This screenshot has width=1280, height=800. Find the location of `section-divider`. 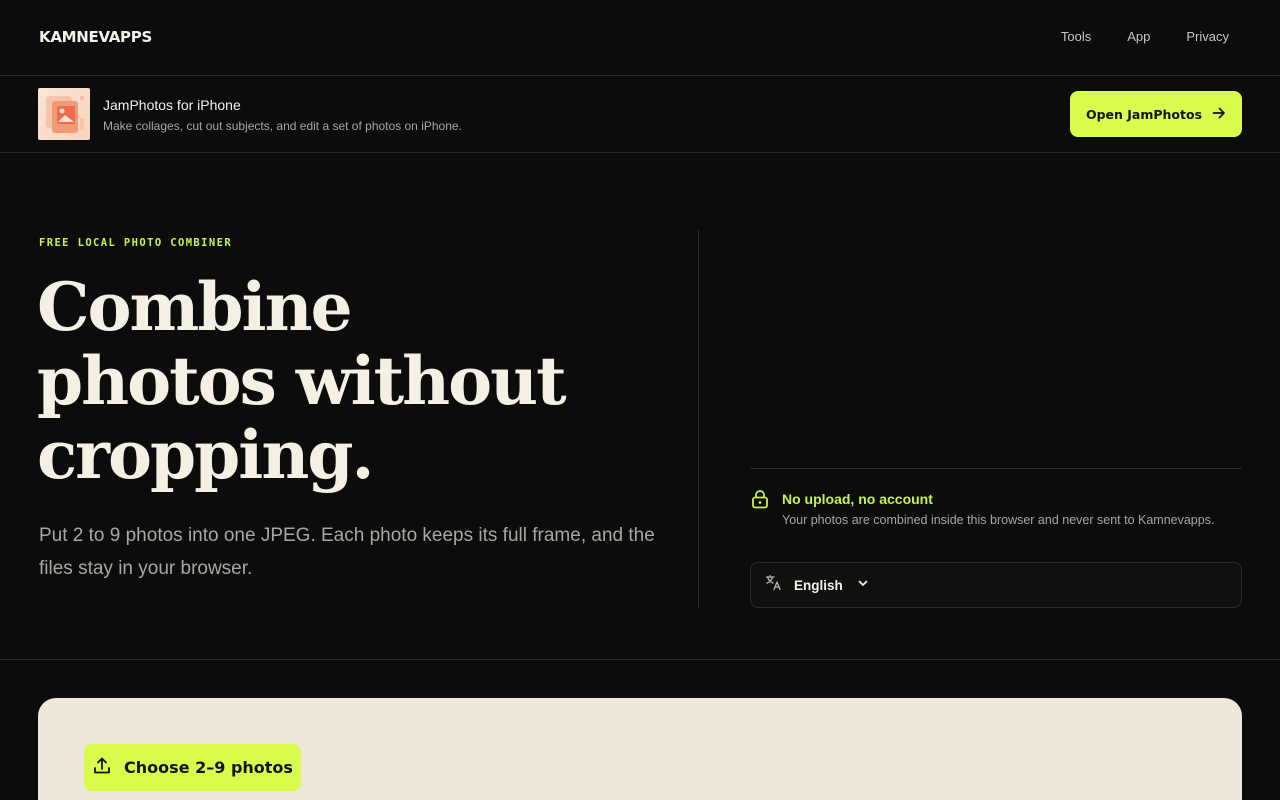

section-divider is located at coordinates (640, 659).